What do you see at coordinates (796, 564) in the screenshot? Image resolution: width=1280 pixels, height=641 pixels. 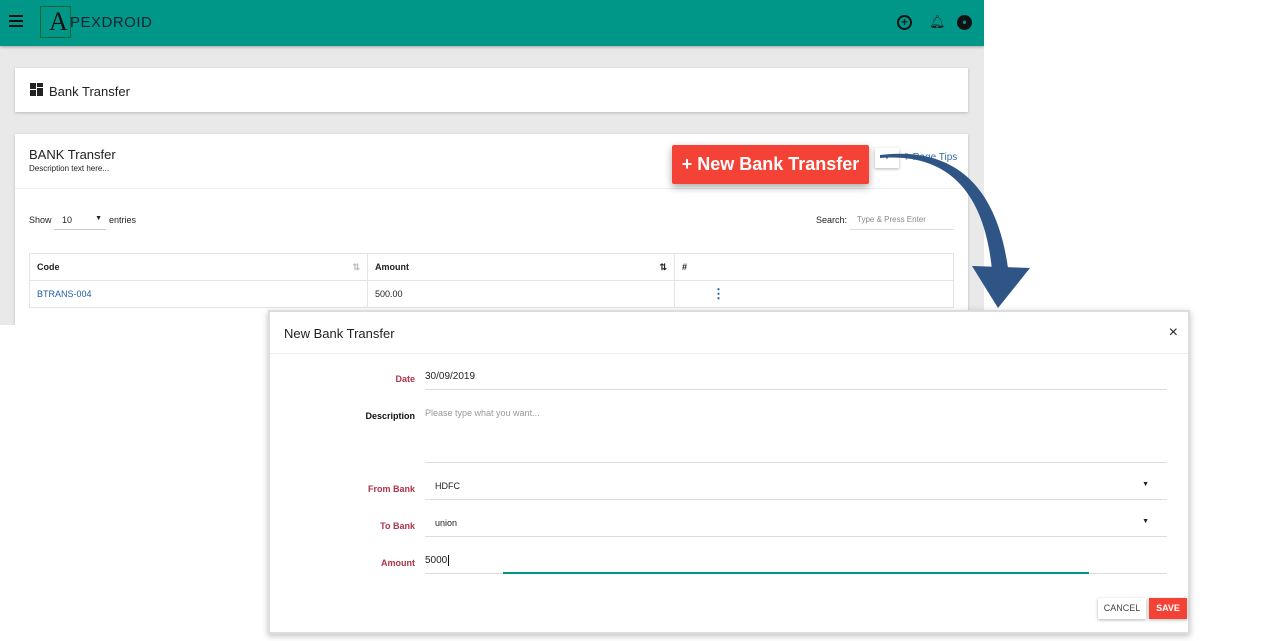 I see `amount-field: 5000` at bounding box center [796, 564].